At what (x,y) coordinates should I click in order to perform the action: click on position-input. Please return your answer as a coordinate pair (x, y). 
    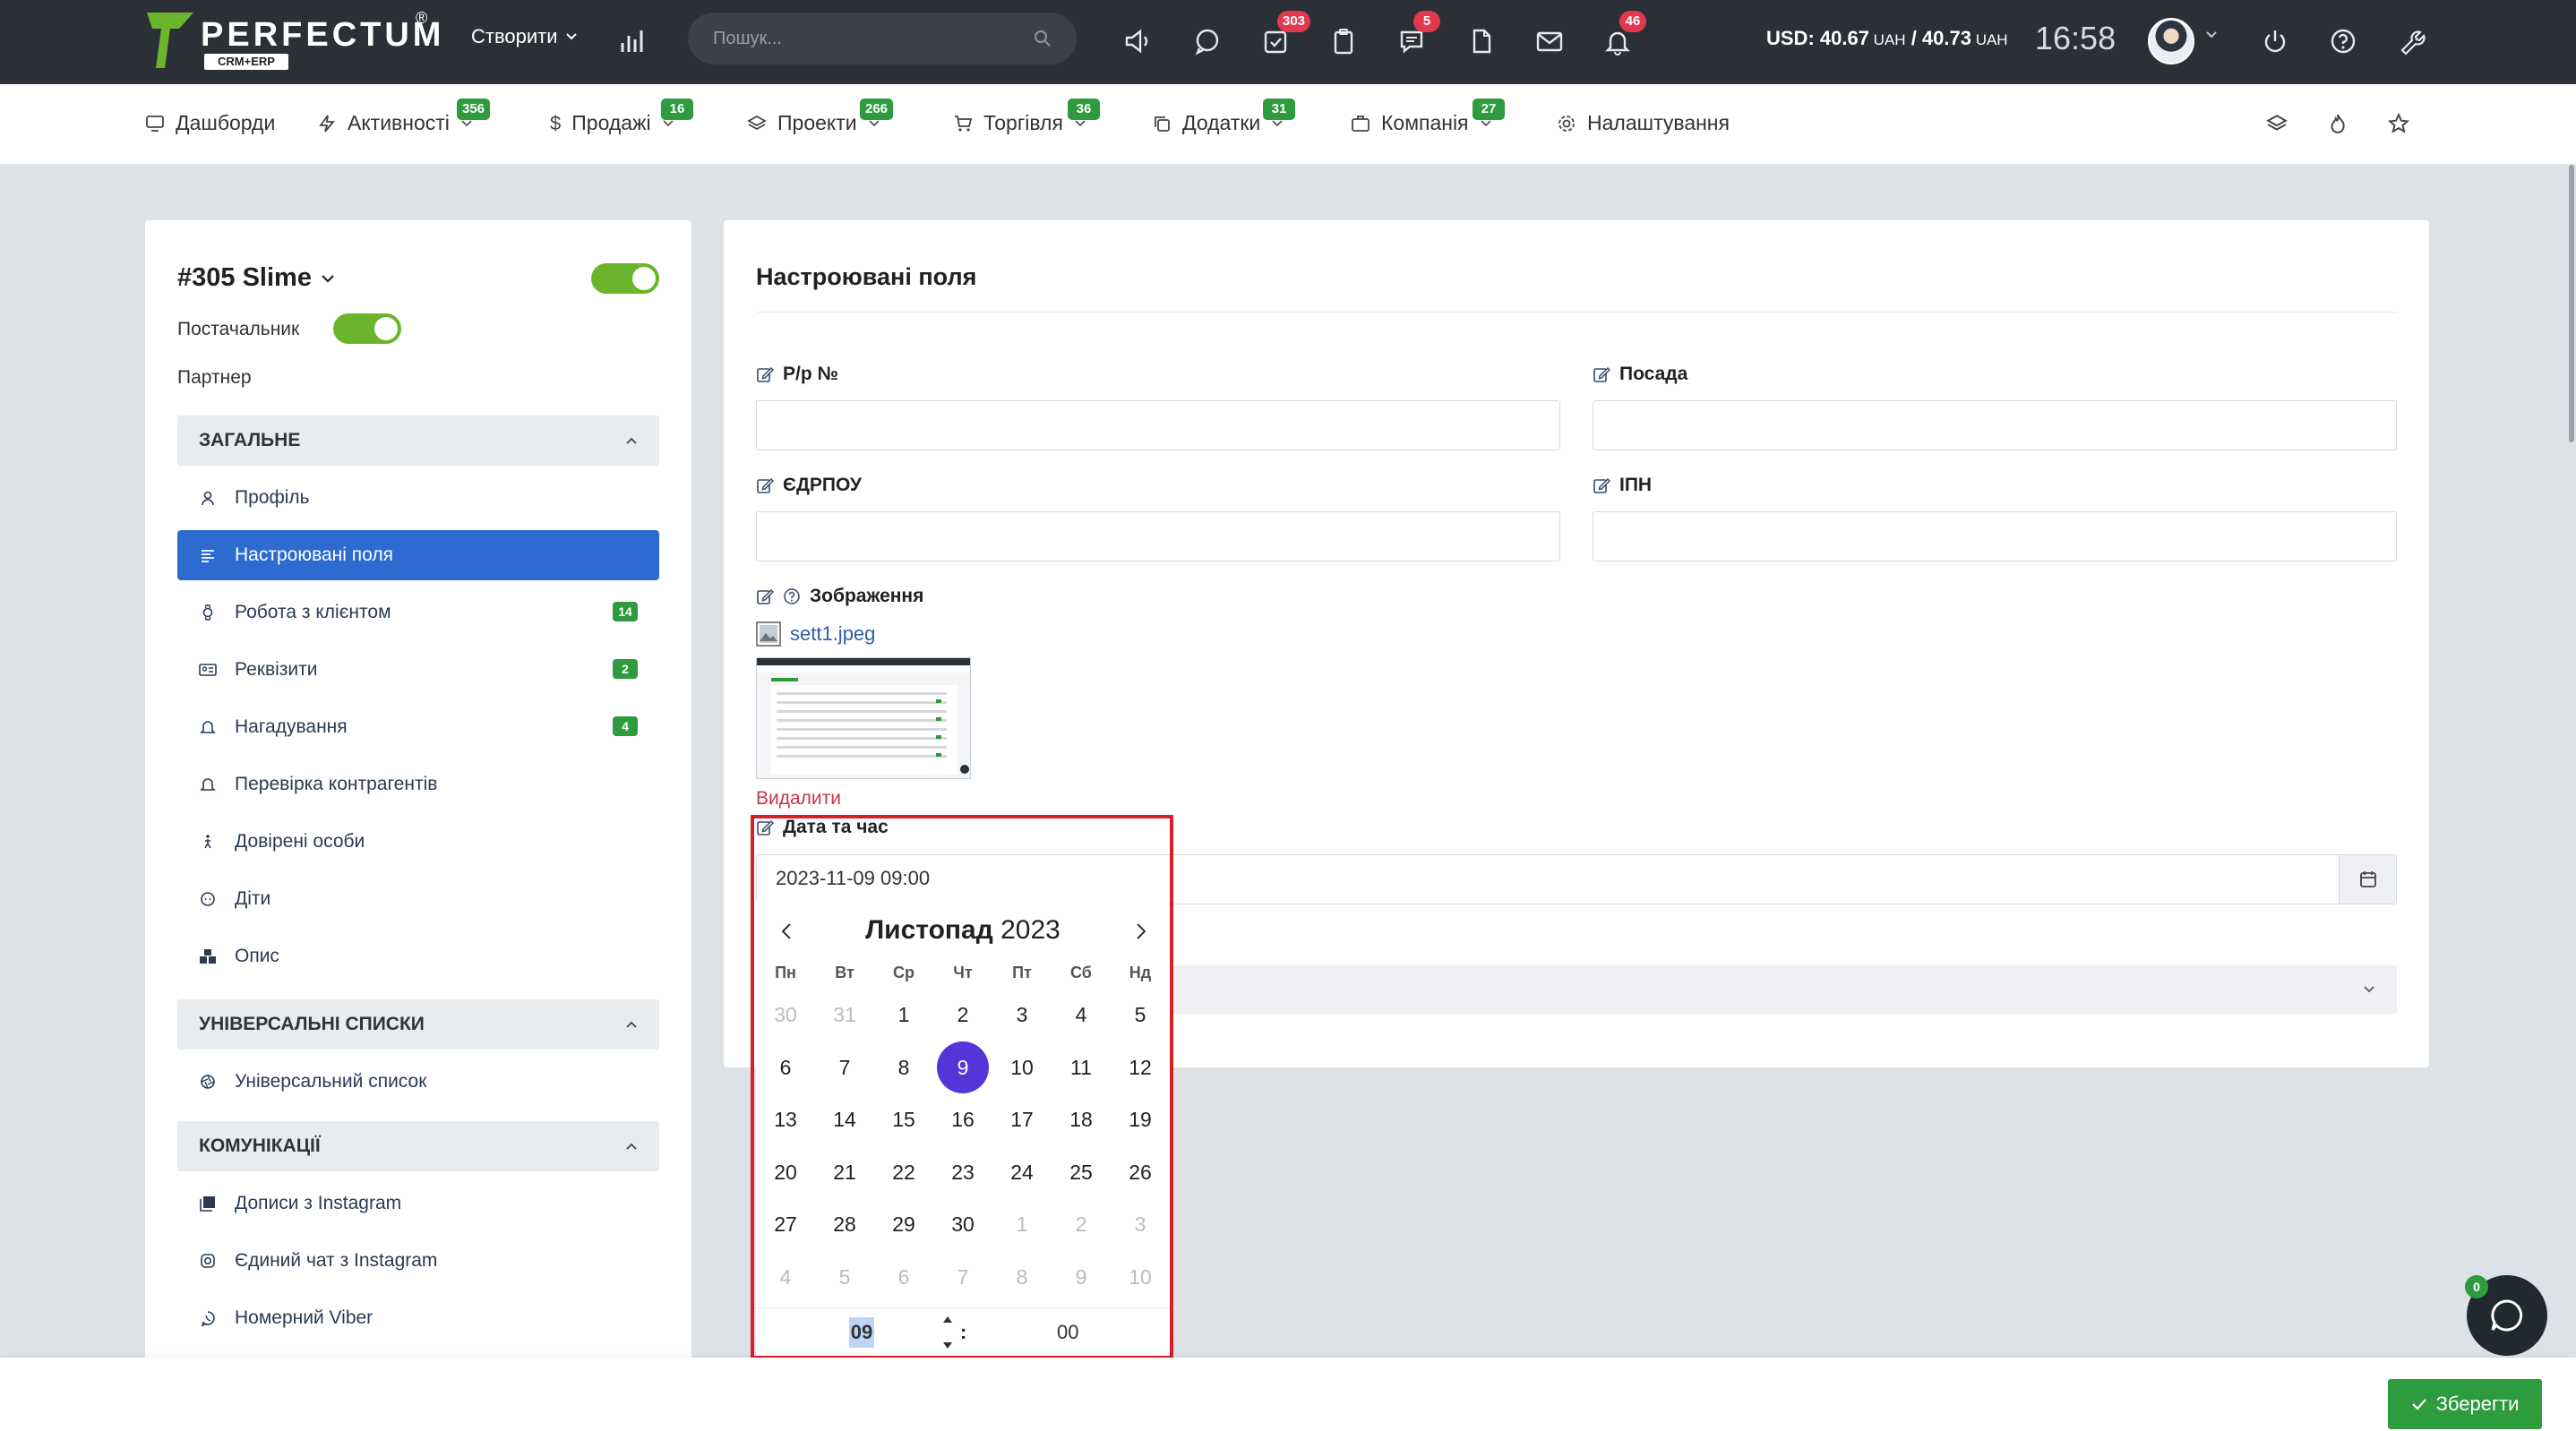
    Looking at the image, I should click on (1995, 425).